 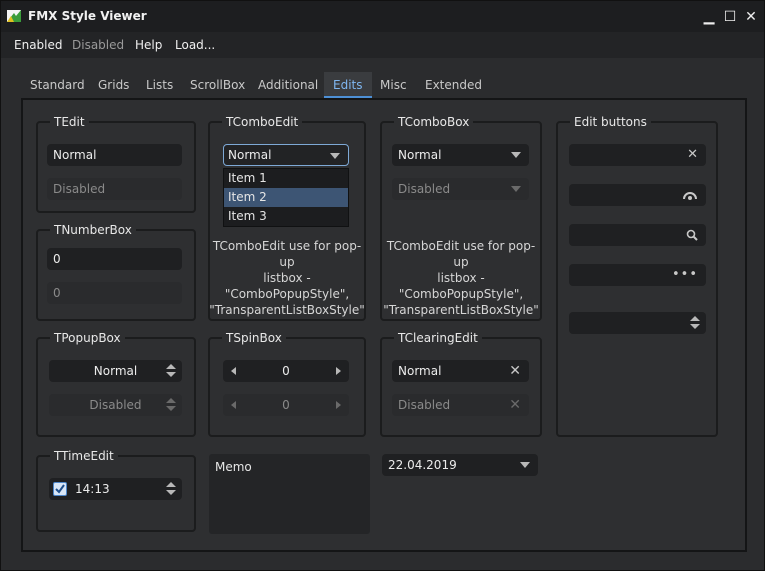 I want to click on tcombobox-normal: Normal, so click(x=460, y=155).